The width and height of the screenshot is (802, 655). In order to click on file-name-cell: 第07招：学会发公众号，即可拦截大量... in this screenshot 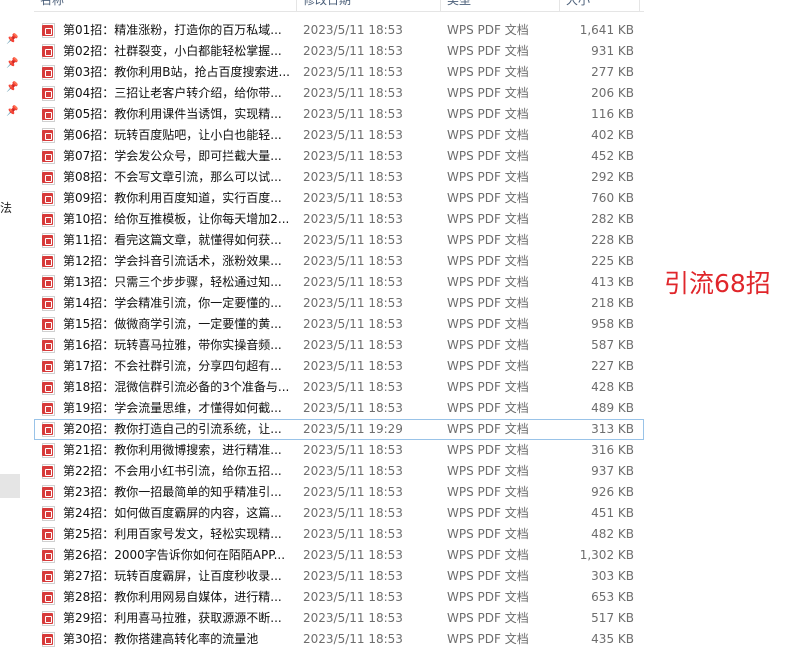, I will do `click(167, 156)`.